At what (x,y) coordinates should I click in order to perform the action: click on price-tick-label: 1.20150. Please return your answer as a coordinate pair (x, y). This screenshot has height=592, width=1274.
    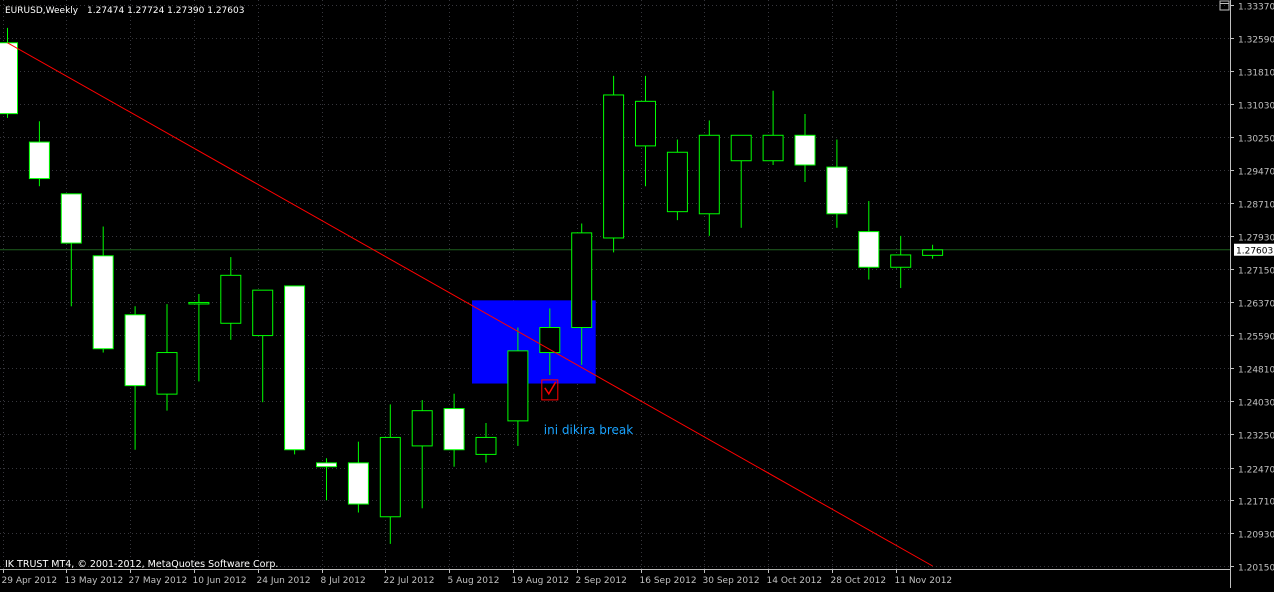
    Looking at the image, I should click on (1256, 569).